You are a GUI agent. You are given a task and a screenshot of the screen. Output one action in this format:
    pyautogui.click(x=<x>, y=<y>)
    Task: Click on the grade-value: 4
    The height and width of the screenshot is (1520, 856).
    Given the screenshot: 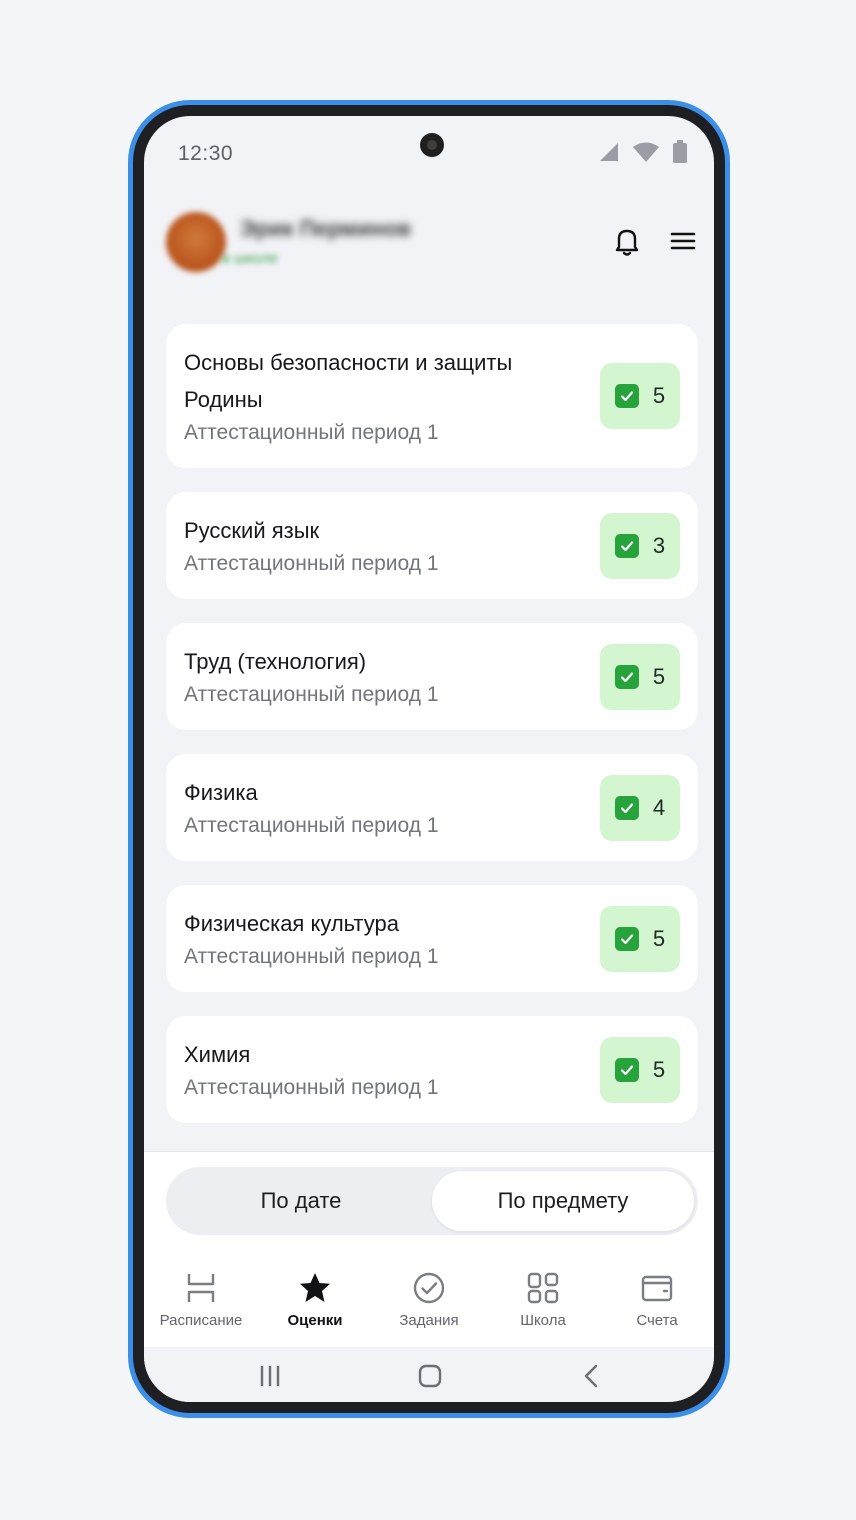 What is the action you would take?
    pyautogui.click(x=659, y=807)
    